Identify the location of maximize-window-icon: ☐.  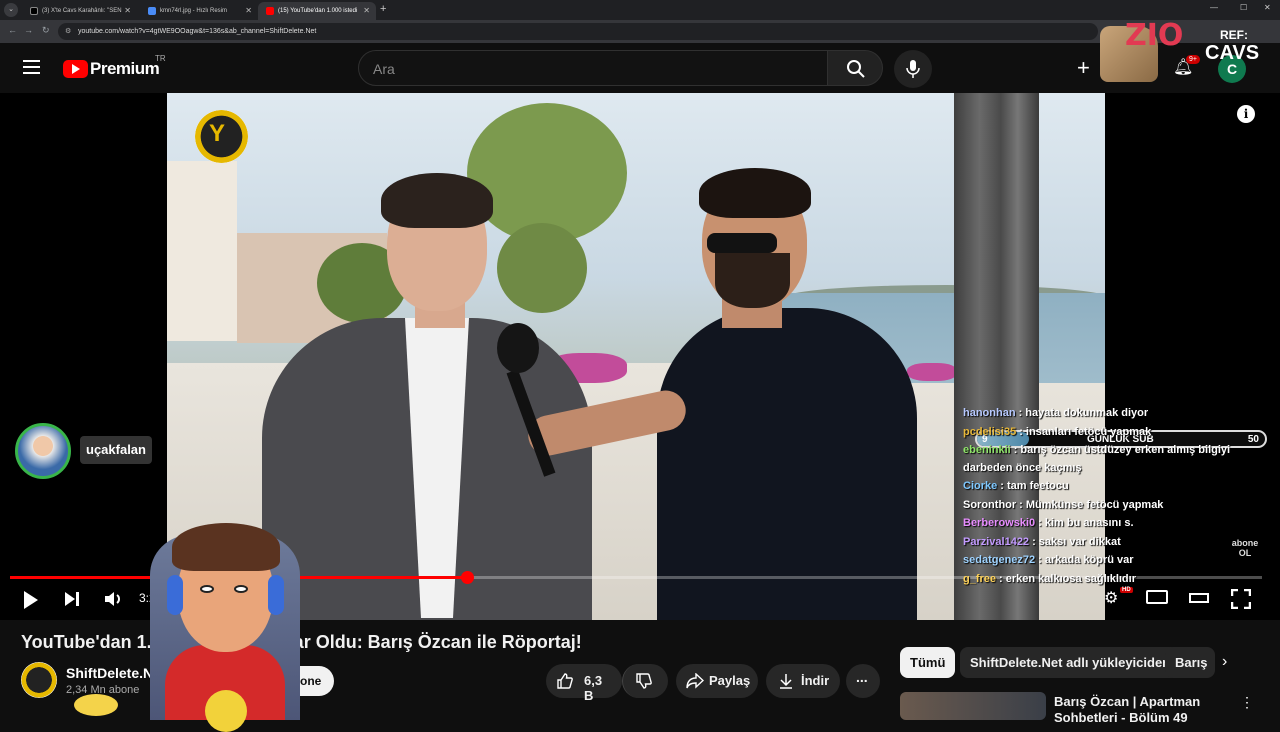
(1243, 7).